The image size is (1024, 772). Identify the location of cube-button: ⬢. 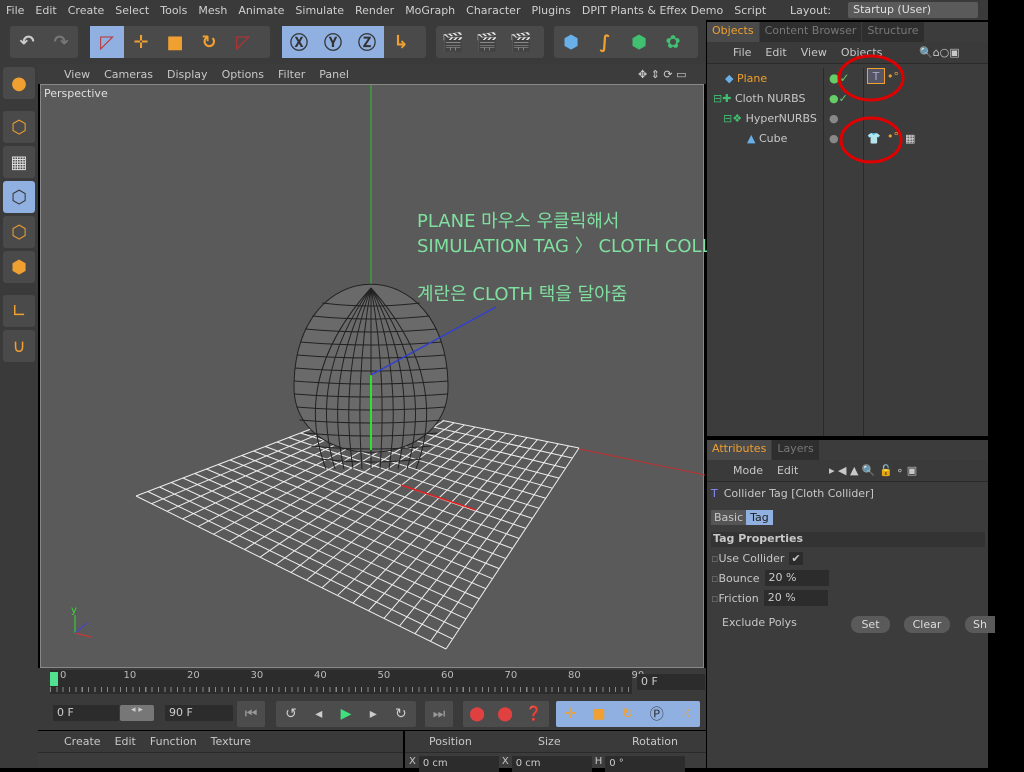
(571, 42).